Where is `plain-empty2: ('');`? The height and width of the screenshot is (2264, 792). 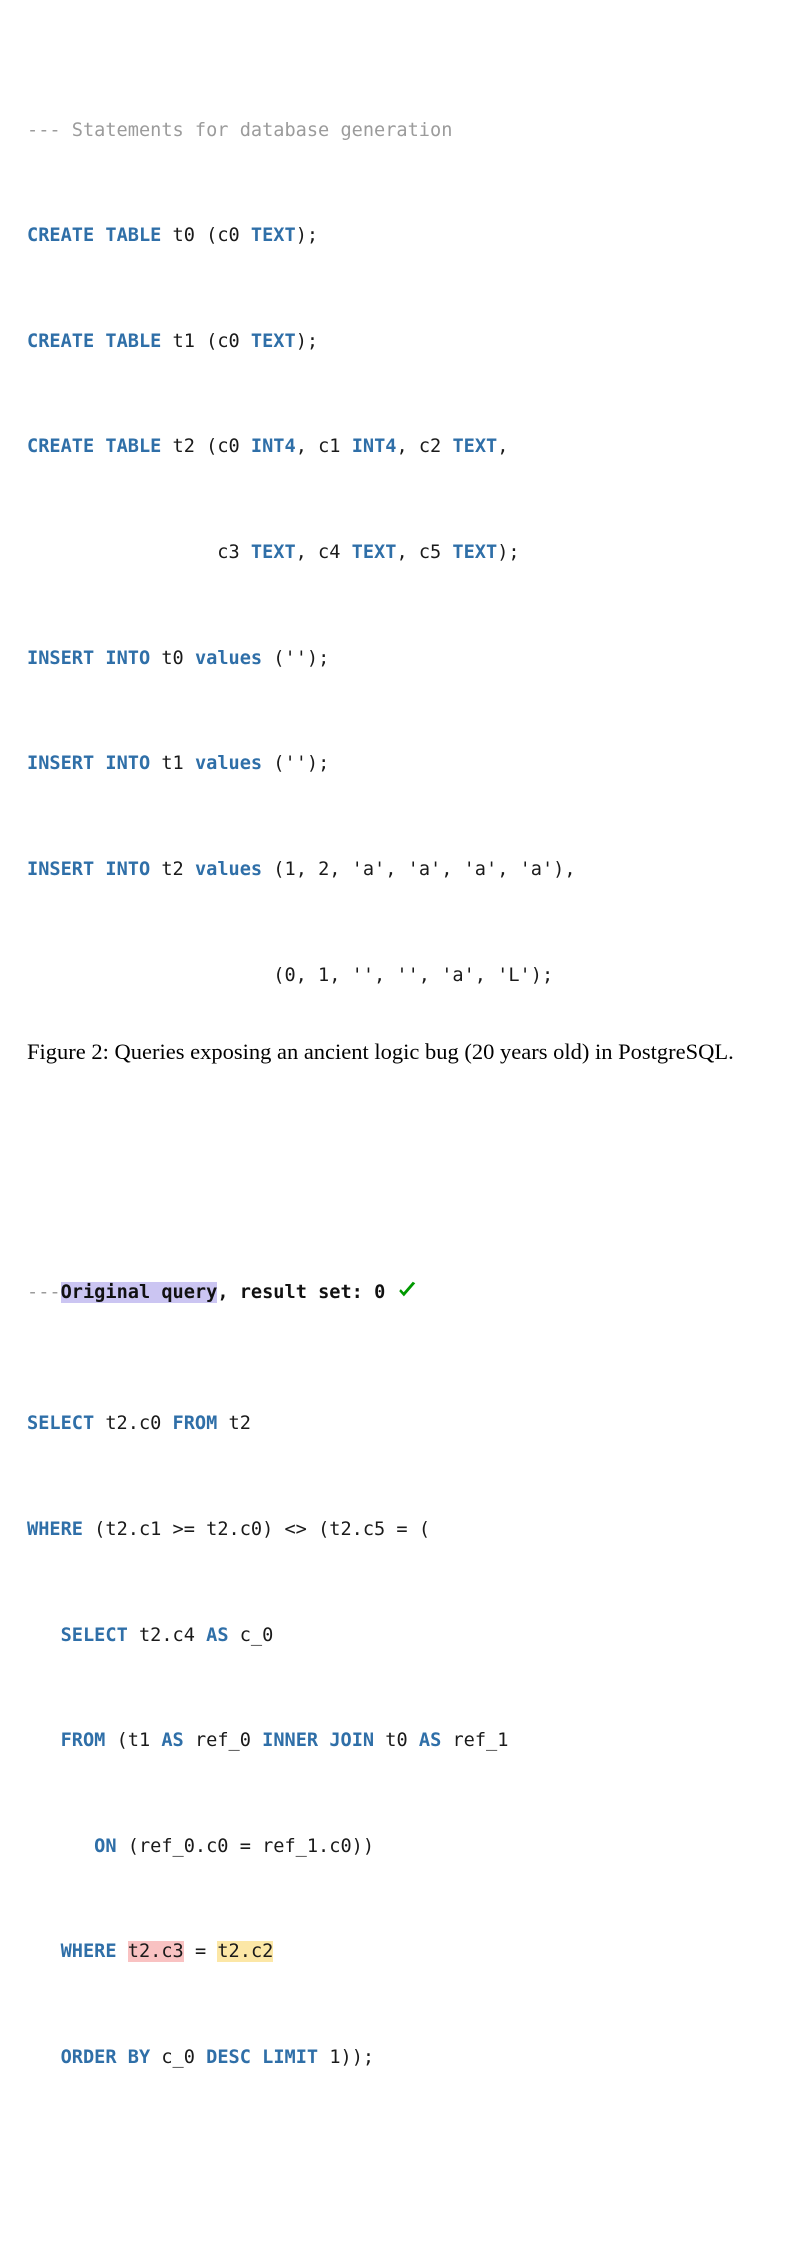
plain-empty2: (''); is located at coordinates (296, 764).